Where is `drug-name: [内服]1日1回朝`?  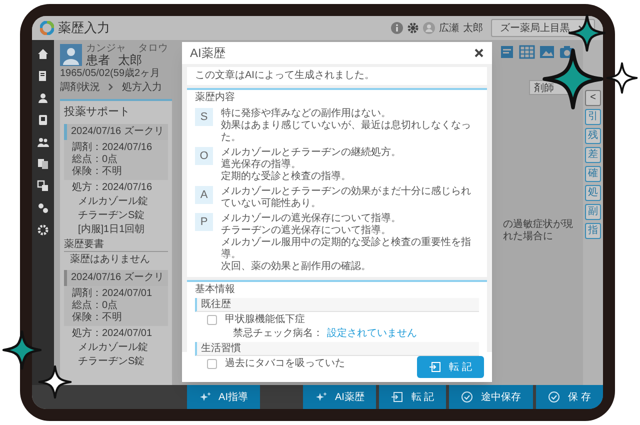 drug-name: [内服]1日1回朝 is located at coordinates (111, 230).